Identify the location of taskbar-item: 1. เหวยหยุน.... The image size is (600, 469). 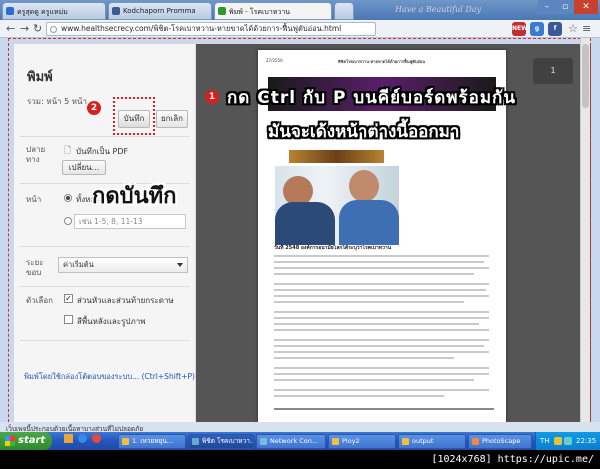
(152, 441).